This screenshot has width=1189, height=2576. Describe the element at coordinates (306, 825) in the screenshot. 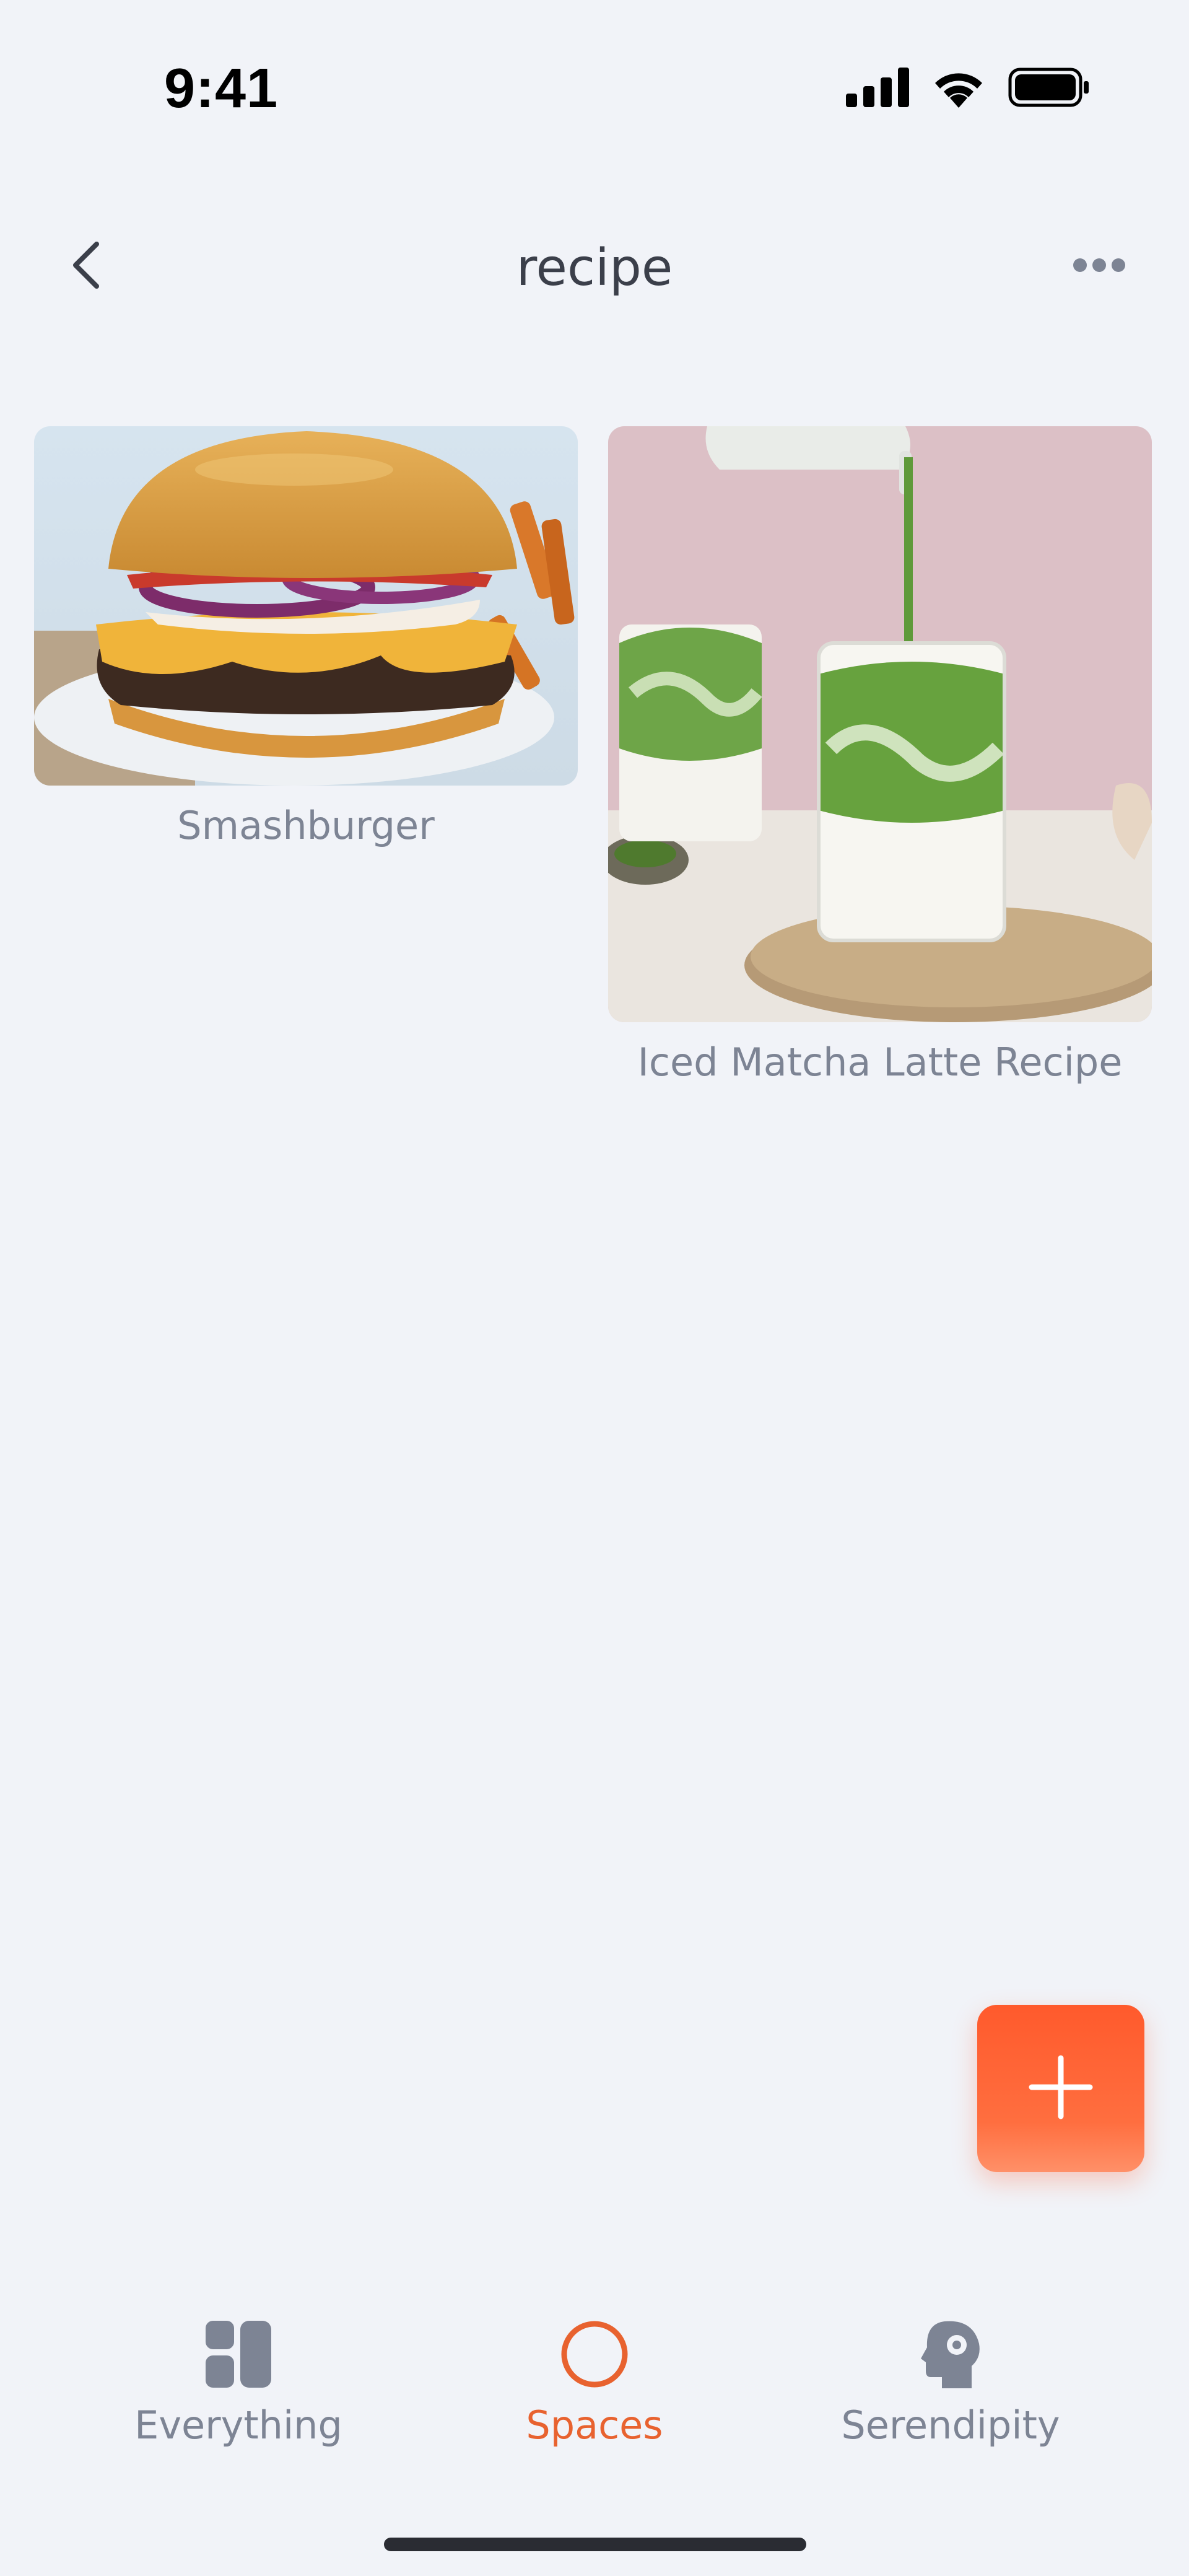

I see `card-caption: Smashburger` at that location.